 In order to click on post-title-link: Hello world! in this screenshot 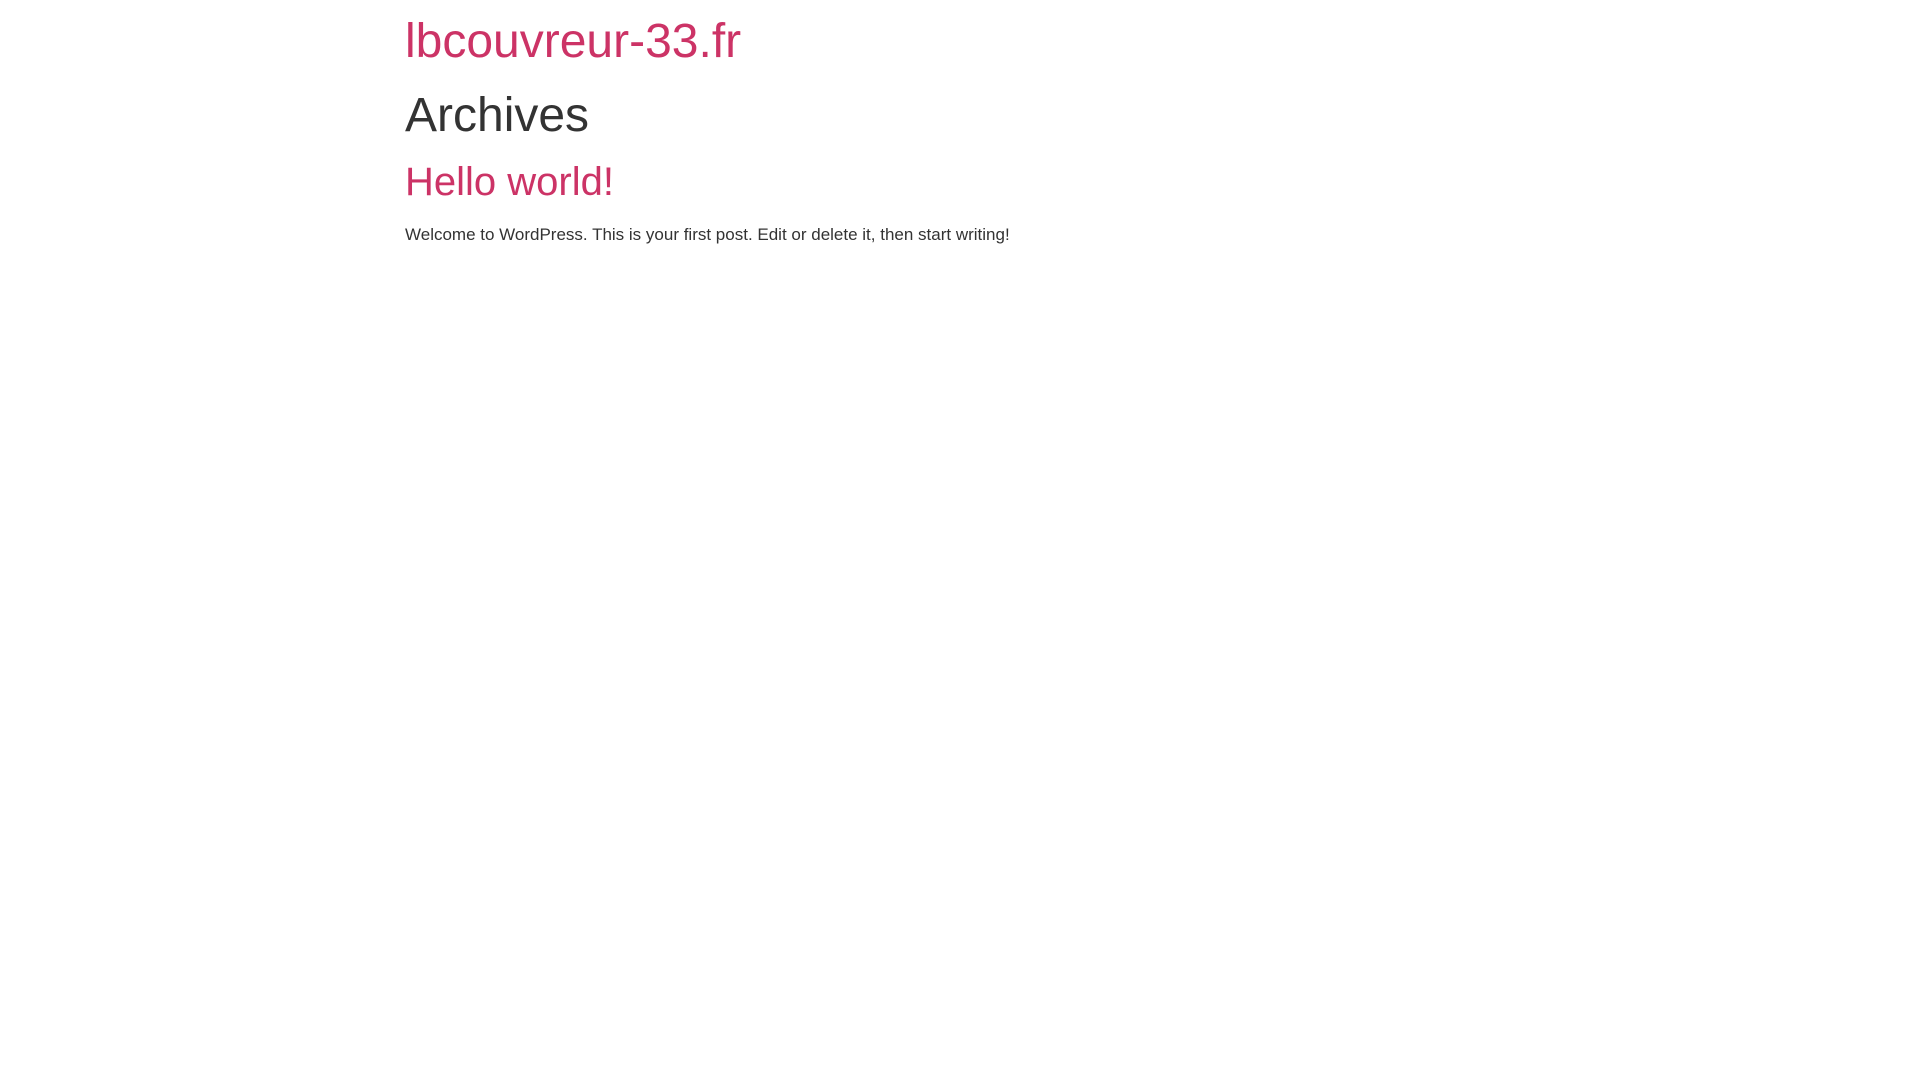, I will do `click(509, 182)`.